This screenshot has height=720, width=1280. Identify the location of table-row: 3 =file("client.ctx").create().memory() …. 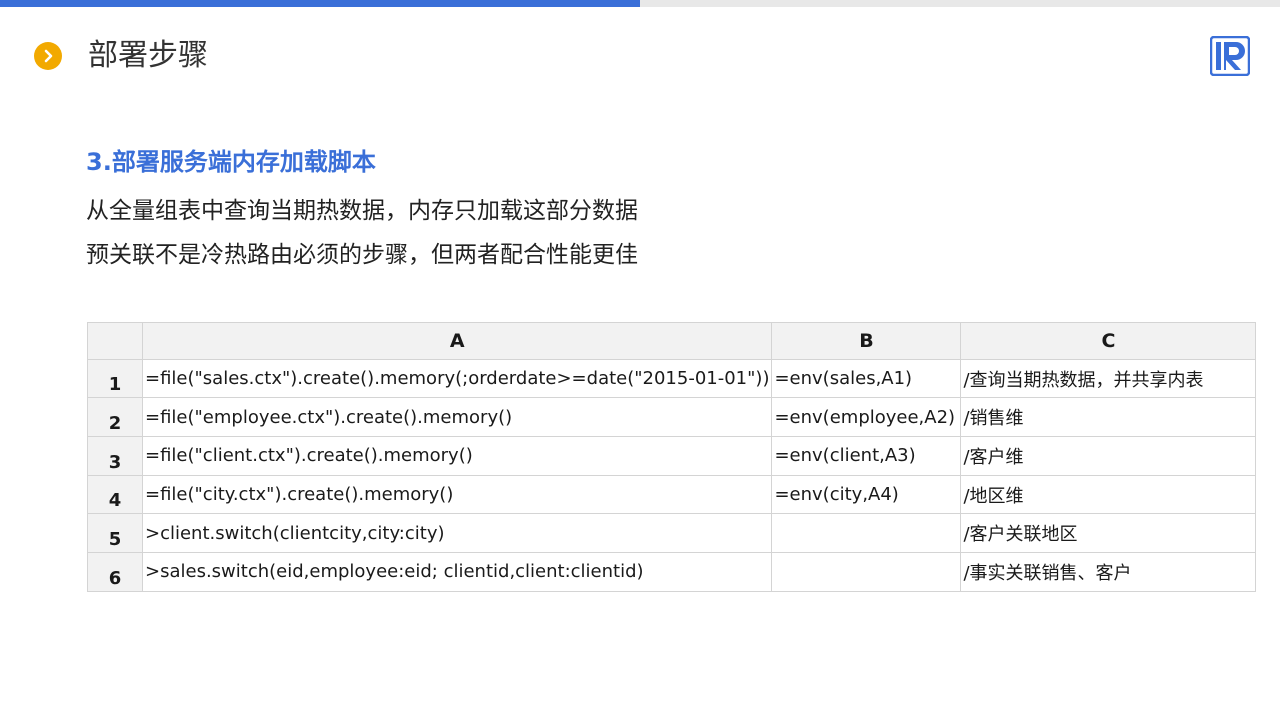
(672, 456).